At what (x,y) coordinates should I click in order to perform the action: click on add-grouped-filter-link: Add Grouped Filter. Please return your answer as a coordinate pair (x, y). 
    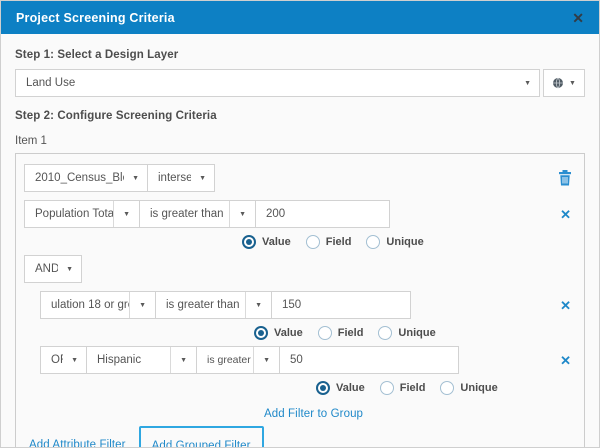
    Looking at the image, I should click on (201, 443).